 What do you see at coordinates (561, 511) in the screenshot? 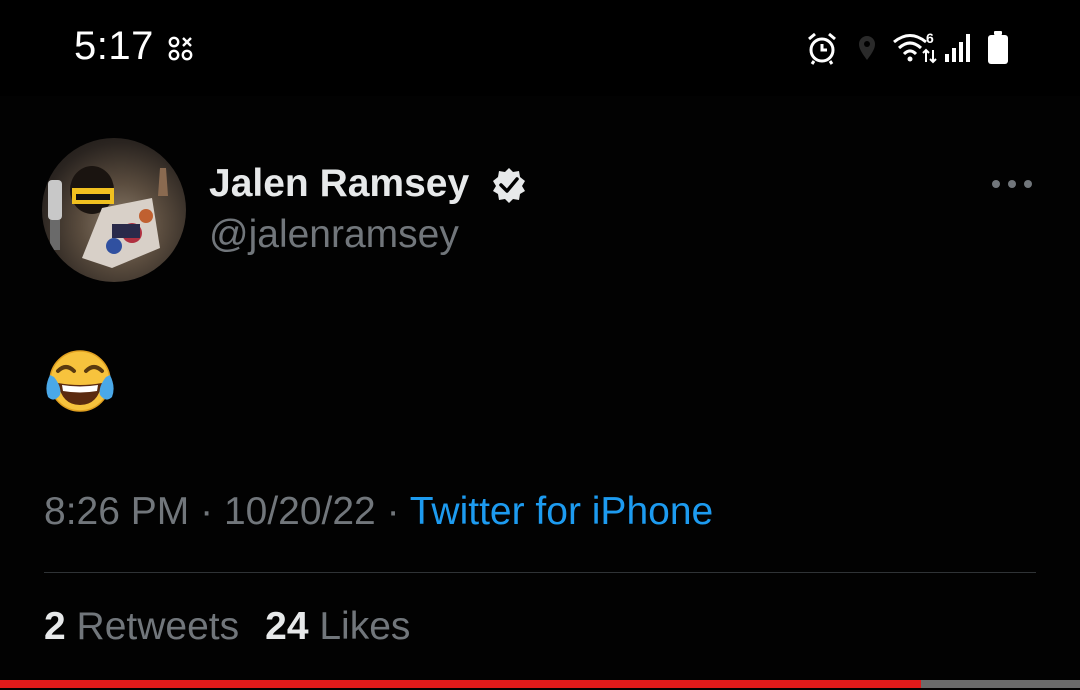
I see `tweet-source-link: Twitter for iPhone` at bounding box center [561, 511].